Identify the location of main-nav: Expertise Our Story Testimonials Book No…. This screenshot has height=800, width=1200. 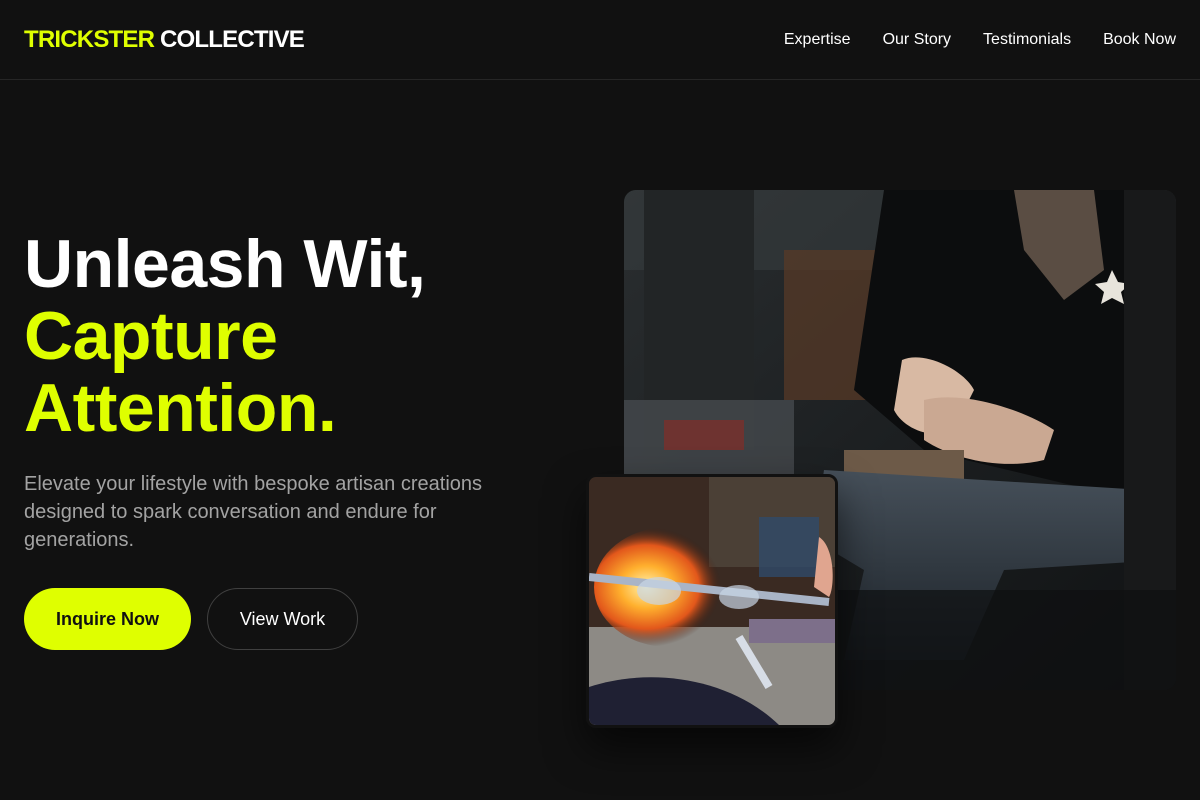
(980, 40).